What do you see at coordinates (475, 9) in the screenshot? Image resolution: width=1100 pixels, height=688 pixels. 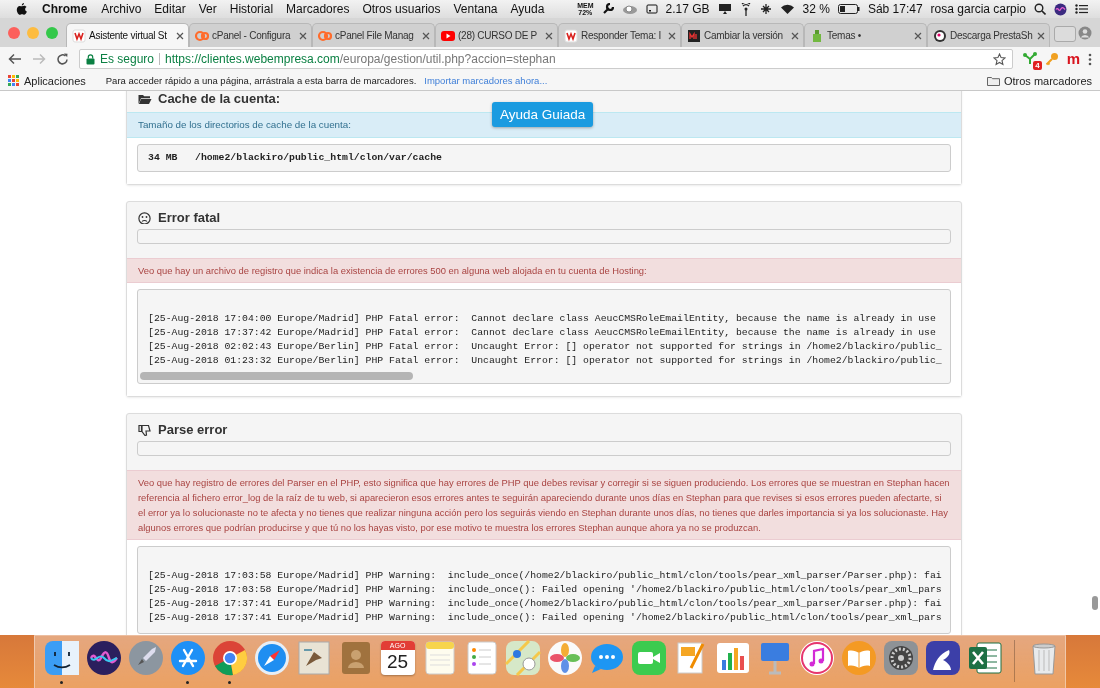 I see `menu-item: Ventana` at bounding box center [475, 9].